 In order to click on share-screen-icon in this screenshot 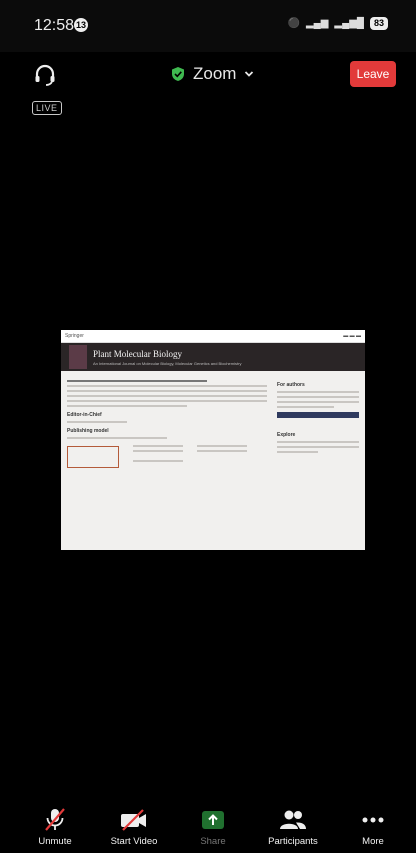, I will do `click(213, 820)`.